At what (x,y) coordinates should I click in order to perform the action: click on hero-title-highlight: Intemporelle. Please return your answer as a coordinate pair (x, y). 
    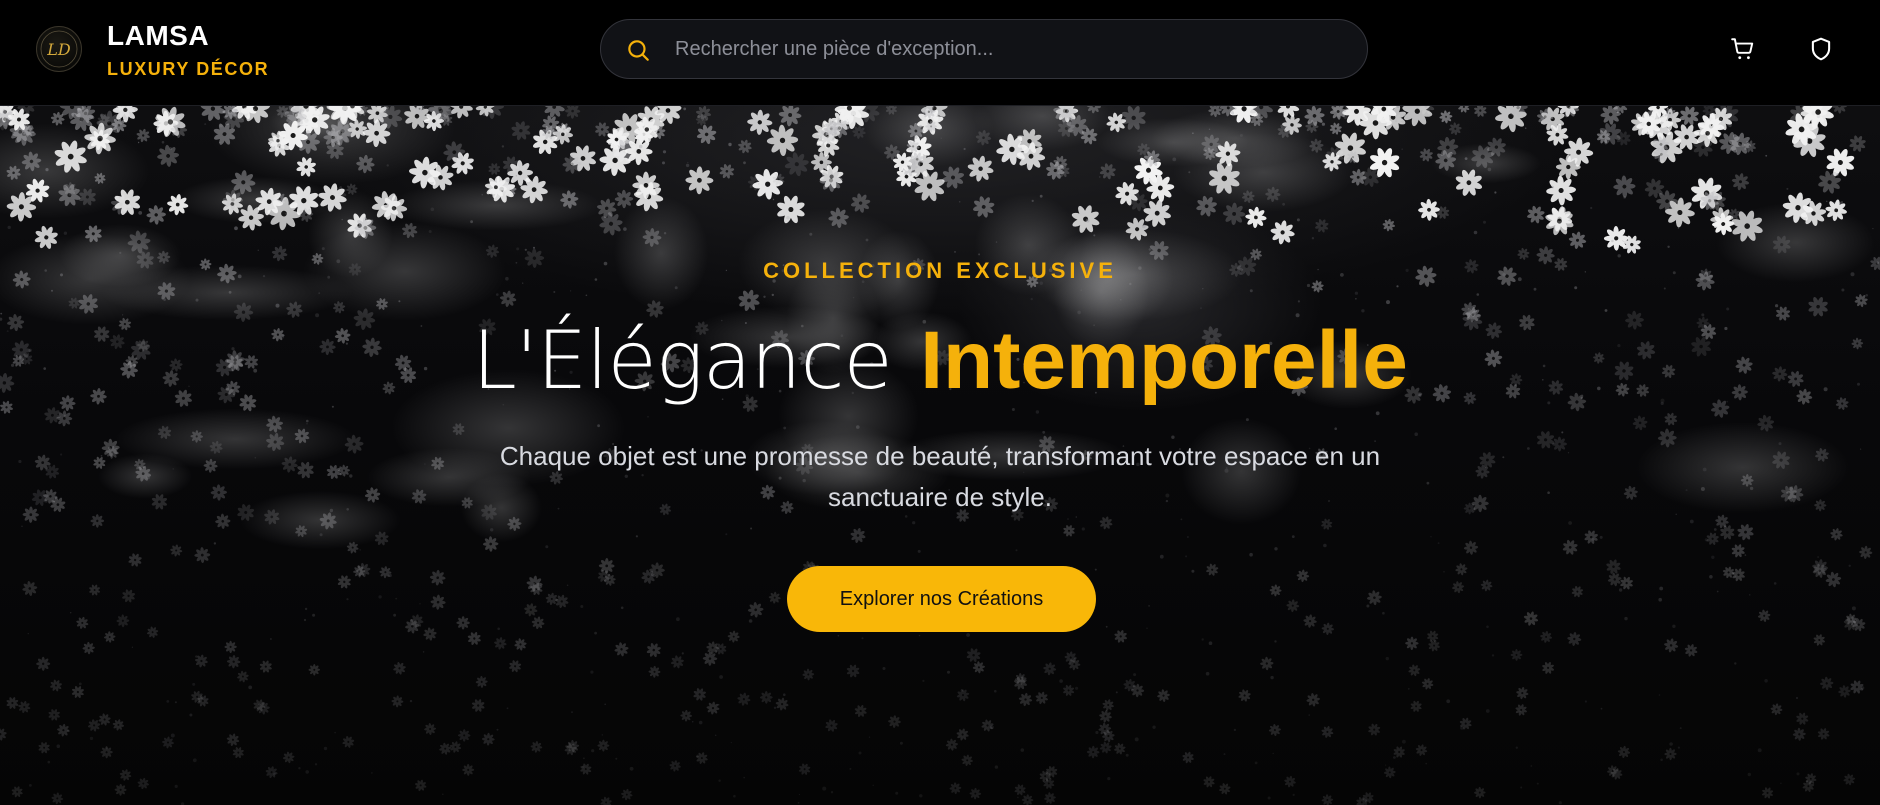
    Looking at the image, I should click on (1164, 360).